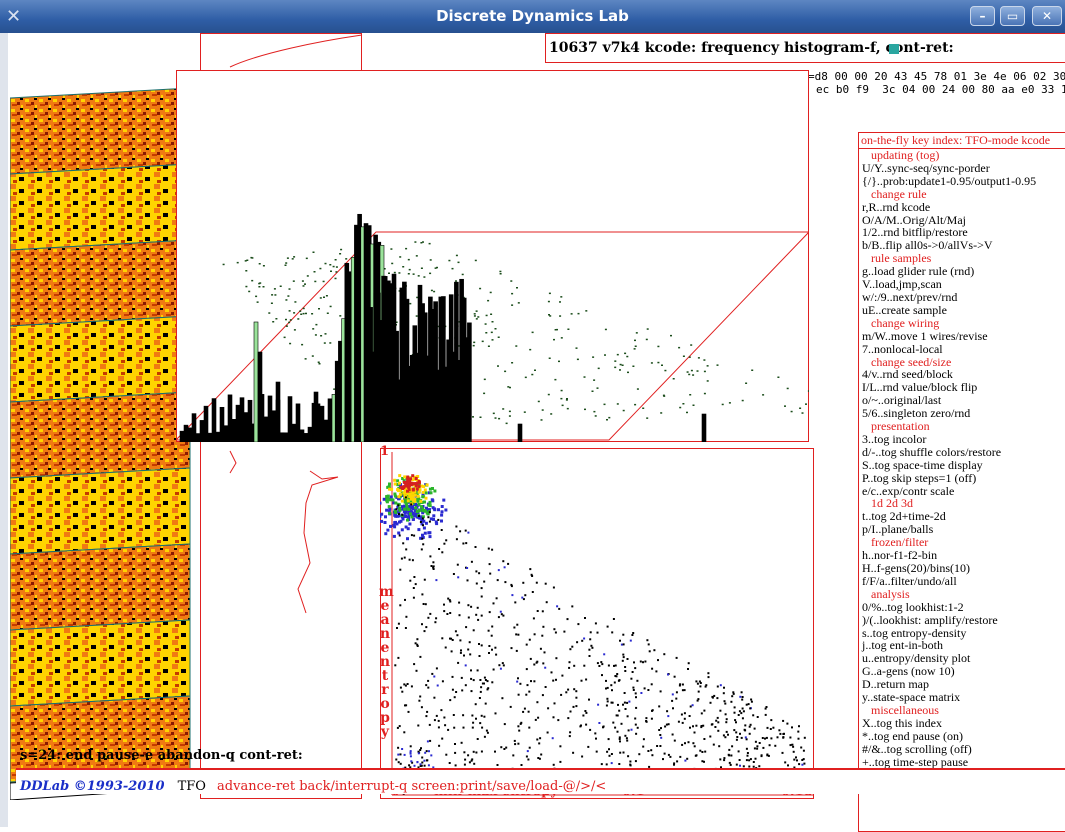 The image size is (1065, 832). What do you see at coordinates (962, 297) in the screenshot?
I see `key-index-item: w/:/9..next/prev/rnd` at bounding box center [962, 297].